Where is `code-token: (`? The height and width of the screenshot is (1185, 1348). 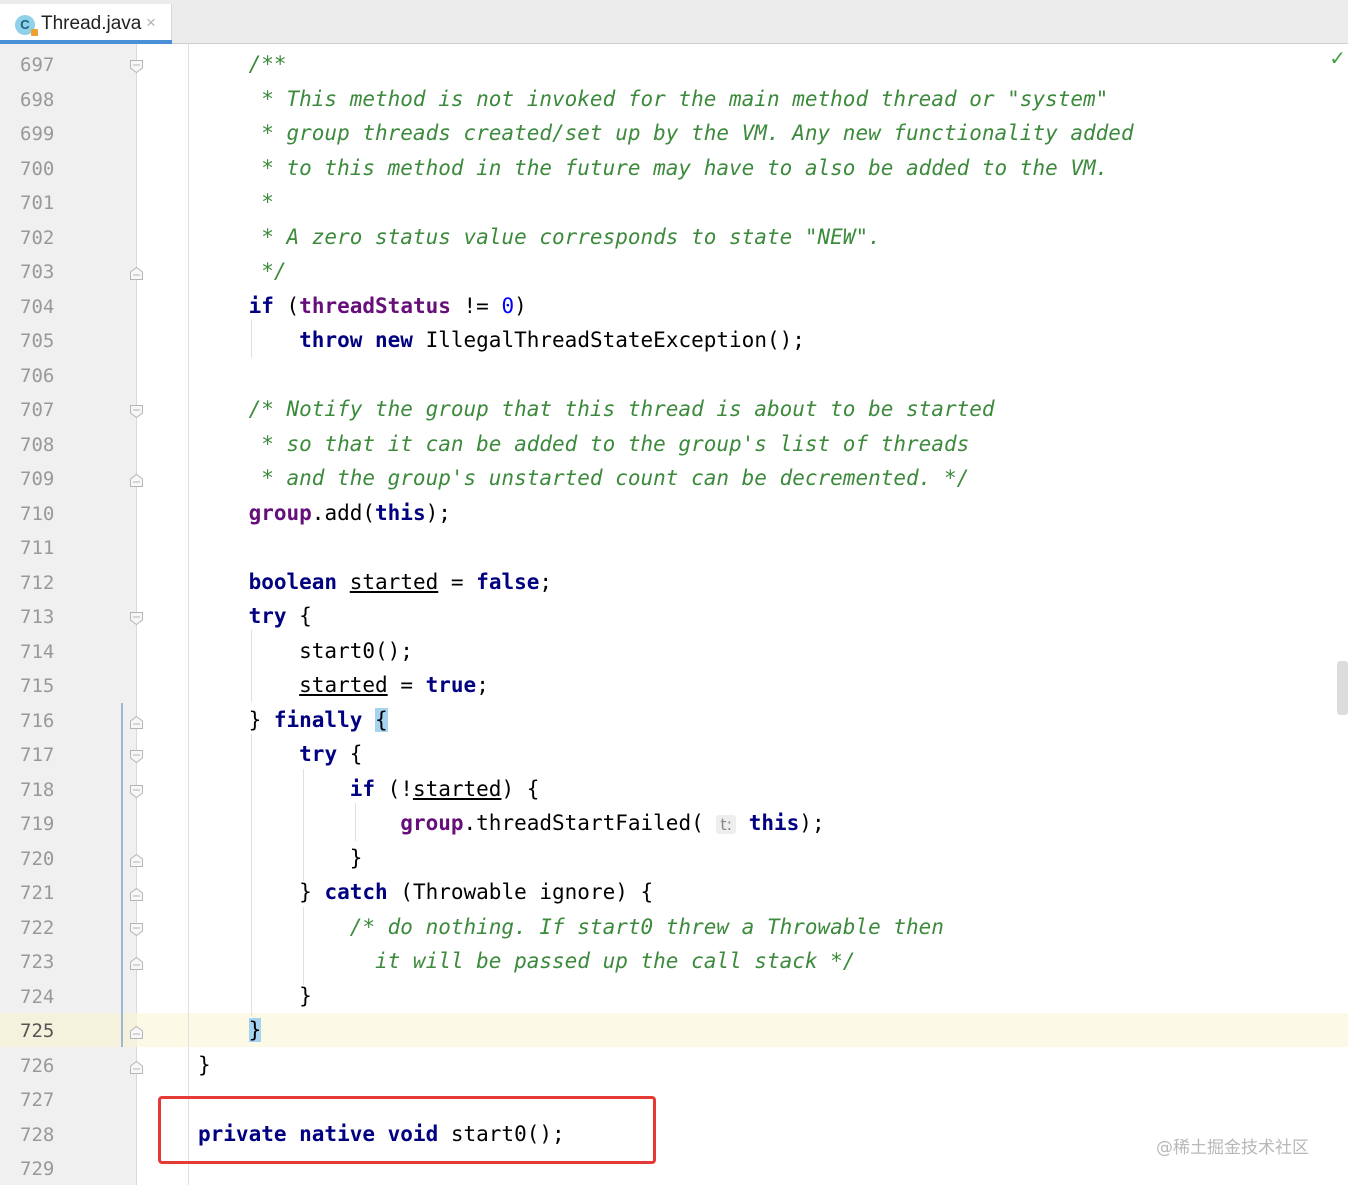 code-token: ( is located at coordinates (286, 305).